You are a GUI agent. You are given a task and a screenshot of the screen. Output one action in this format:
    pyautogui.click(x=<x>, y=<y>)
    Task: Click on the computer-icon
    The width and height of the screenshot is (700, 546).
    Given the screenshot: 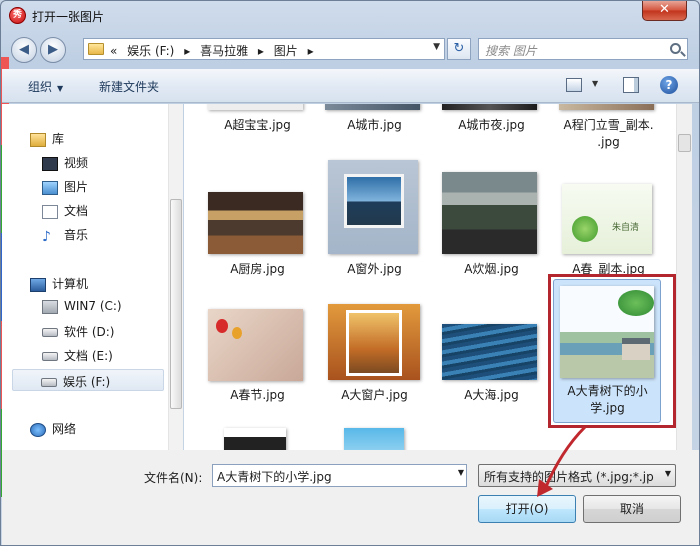 What is the action you would take?
    pyautogui.click(x=38, y=284)
    